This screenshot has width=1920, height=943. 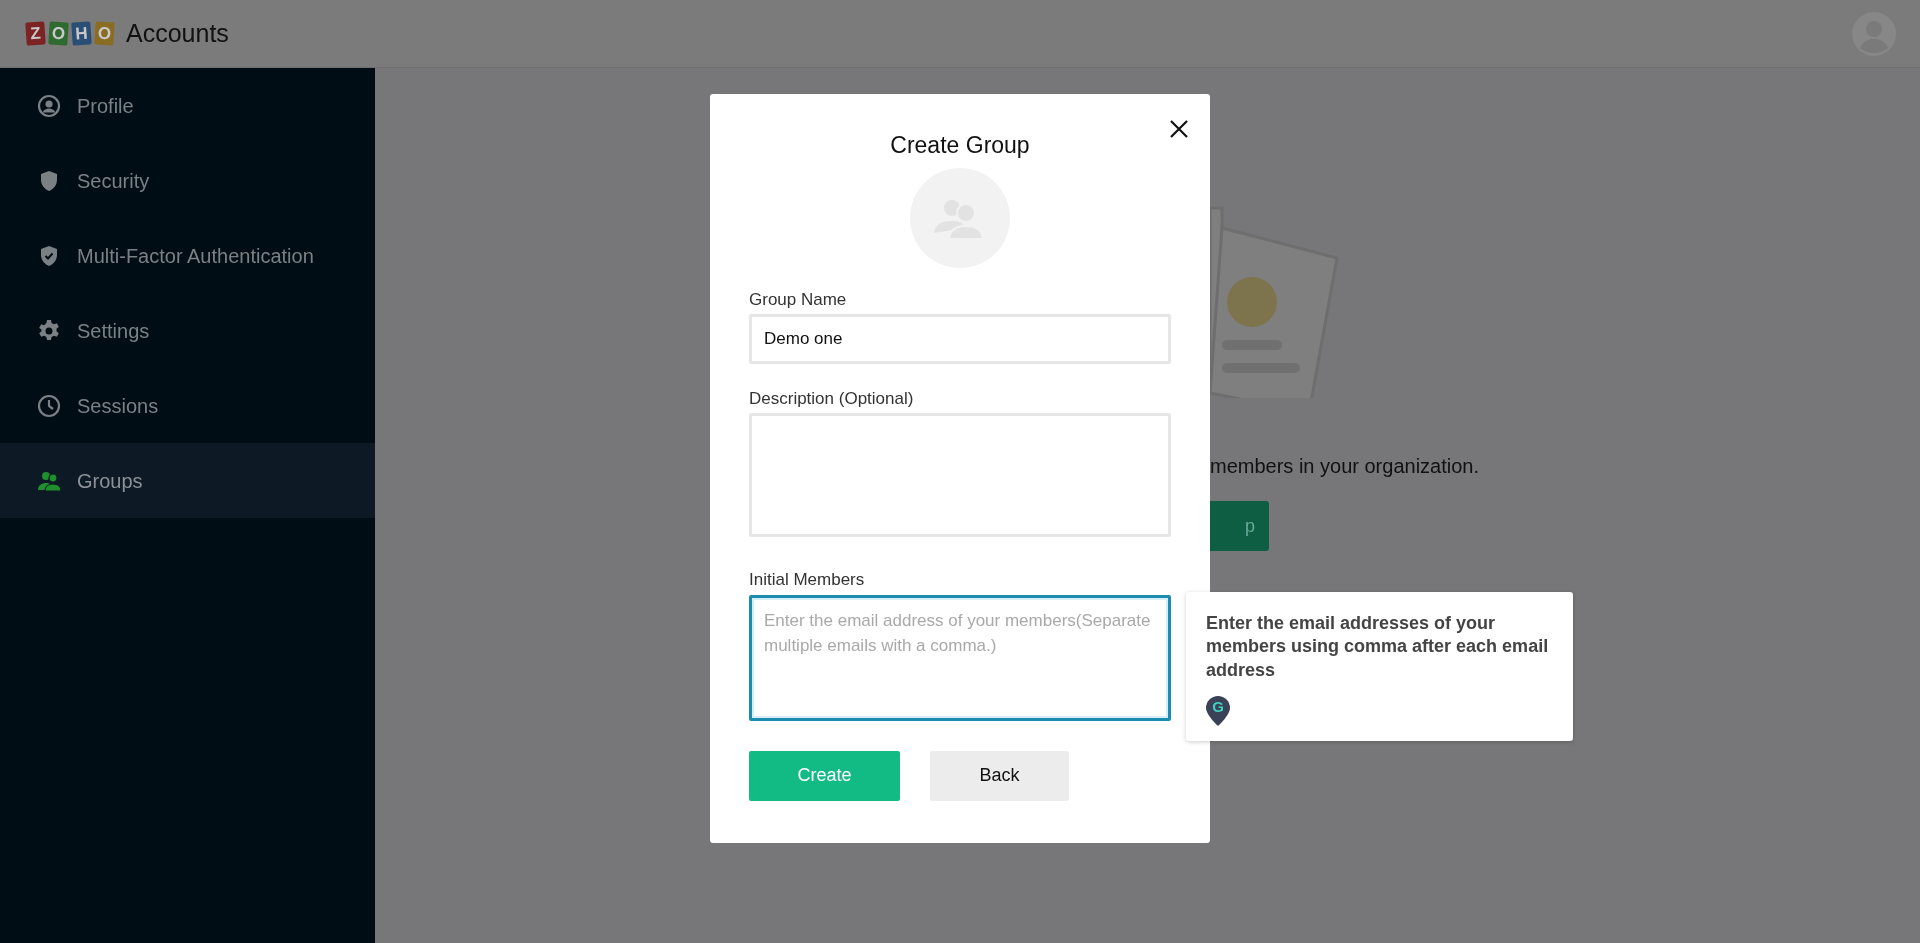 What do you see at coordinates (1218, 711) in the screenshot?
I see `pin-icon: G` at bounding box center [1218, 711].